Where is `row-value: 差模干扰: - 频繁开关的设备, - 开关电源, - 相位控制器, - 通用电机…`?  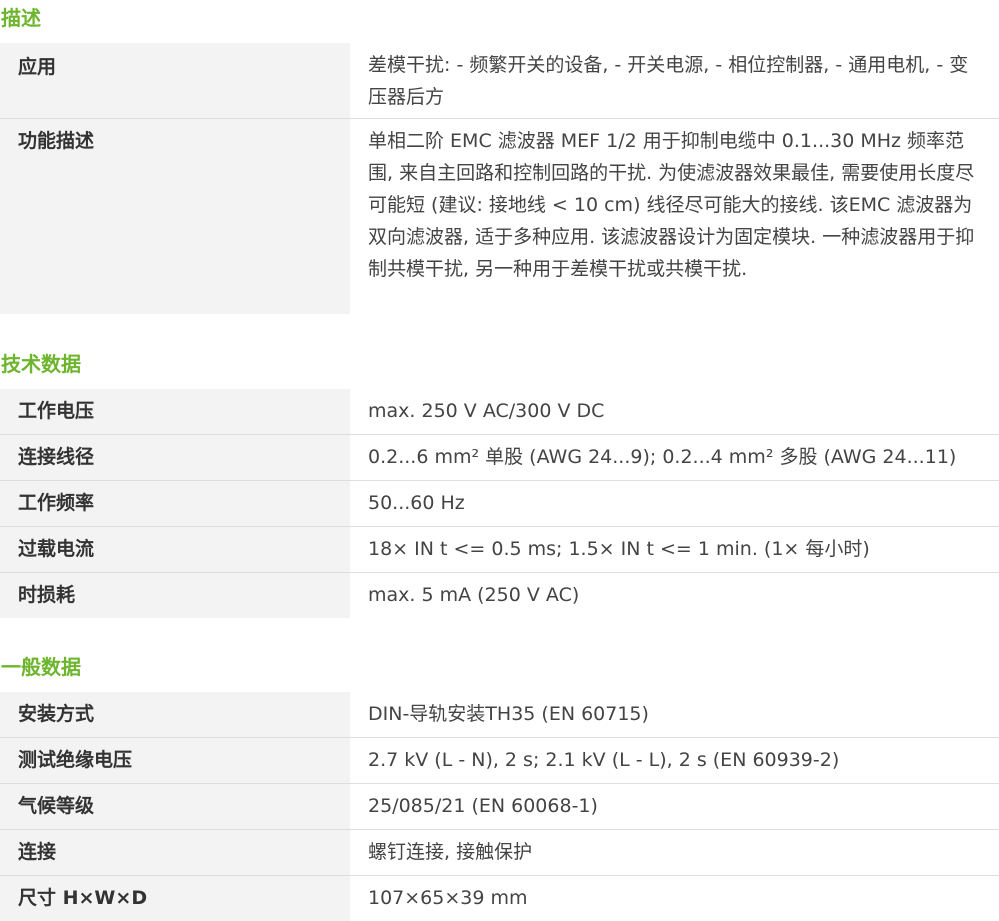 row-value: 差模干扰: - 频繁开关的设备, - 开关电源, - 相位控制器, - 通用电机… is located at coordinates (668, 81).